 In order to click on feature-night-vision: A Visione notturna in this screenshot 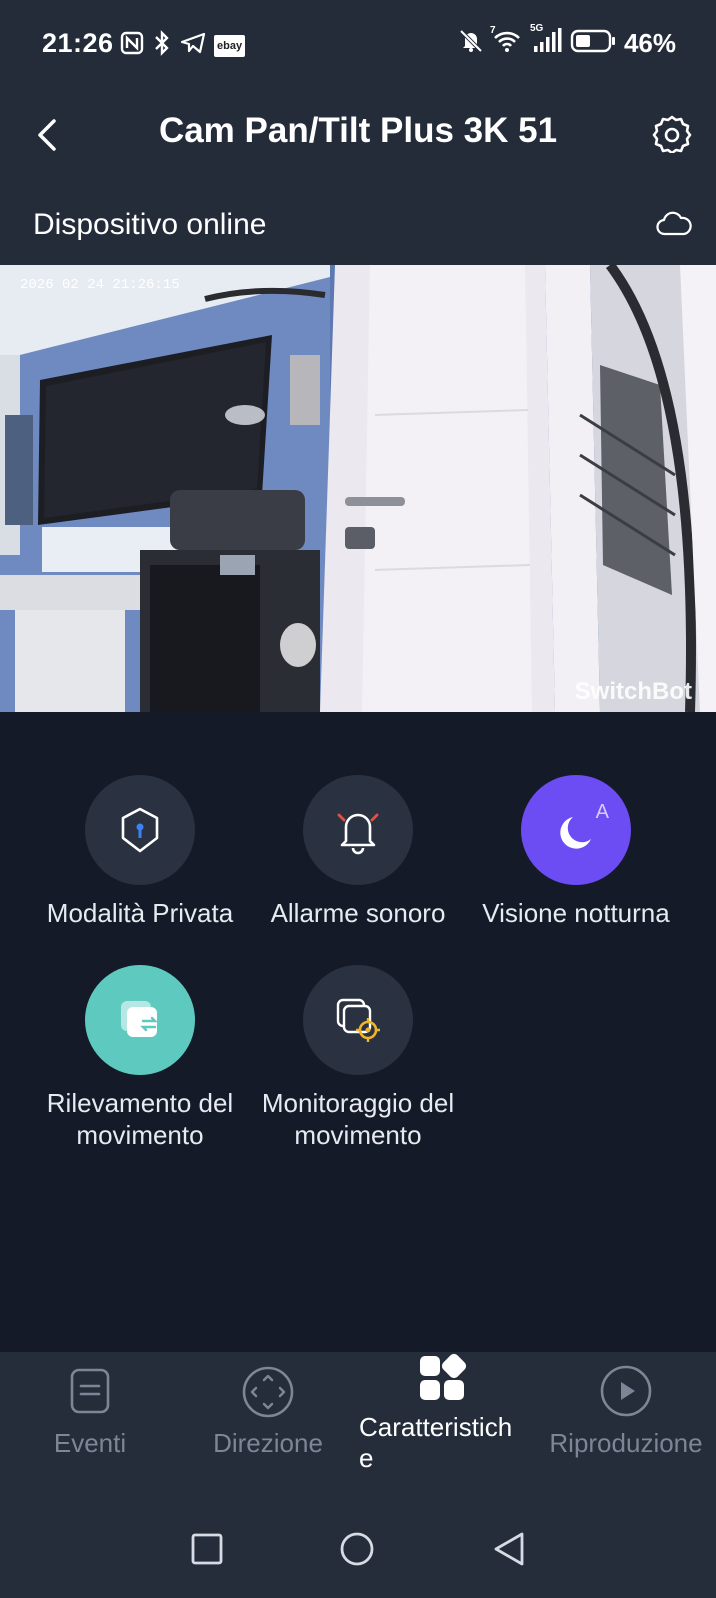, I will do `click(576, 852)`.